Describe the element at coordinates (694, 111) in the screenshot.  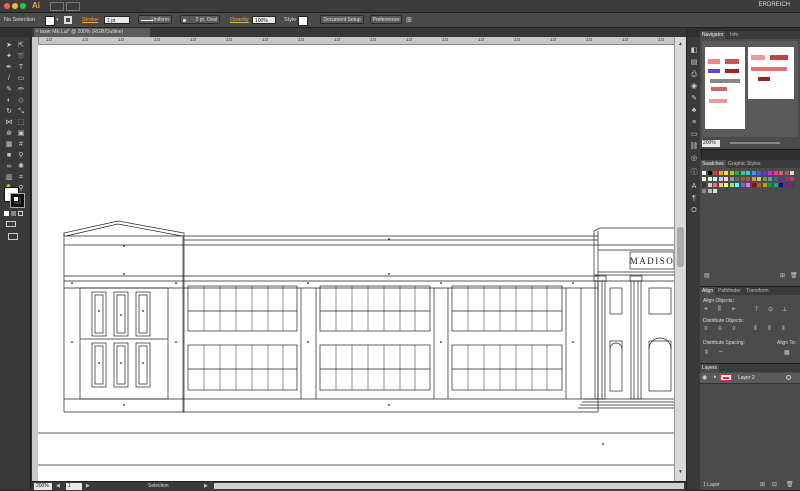
I see `symbols-icon: ♣` at that location.